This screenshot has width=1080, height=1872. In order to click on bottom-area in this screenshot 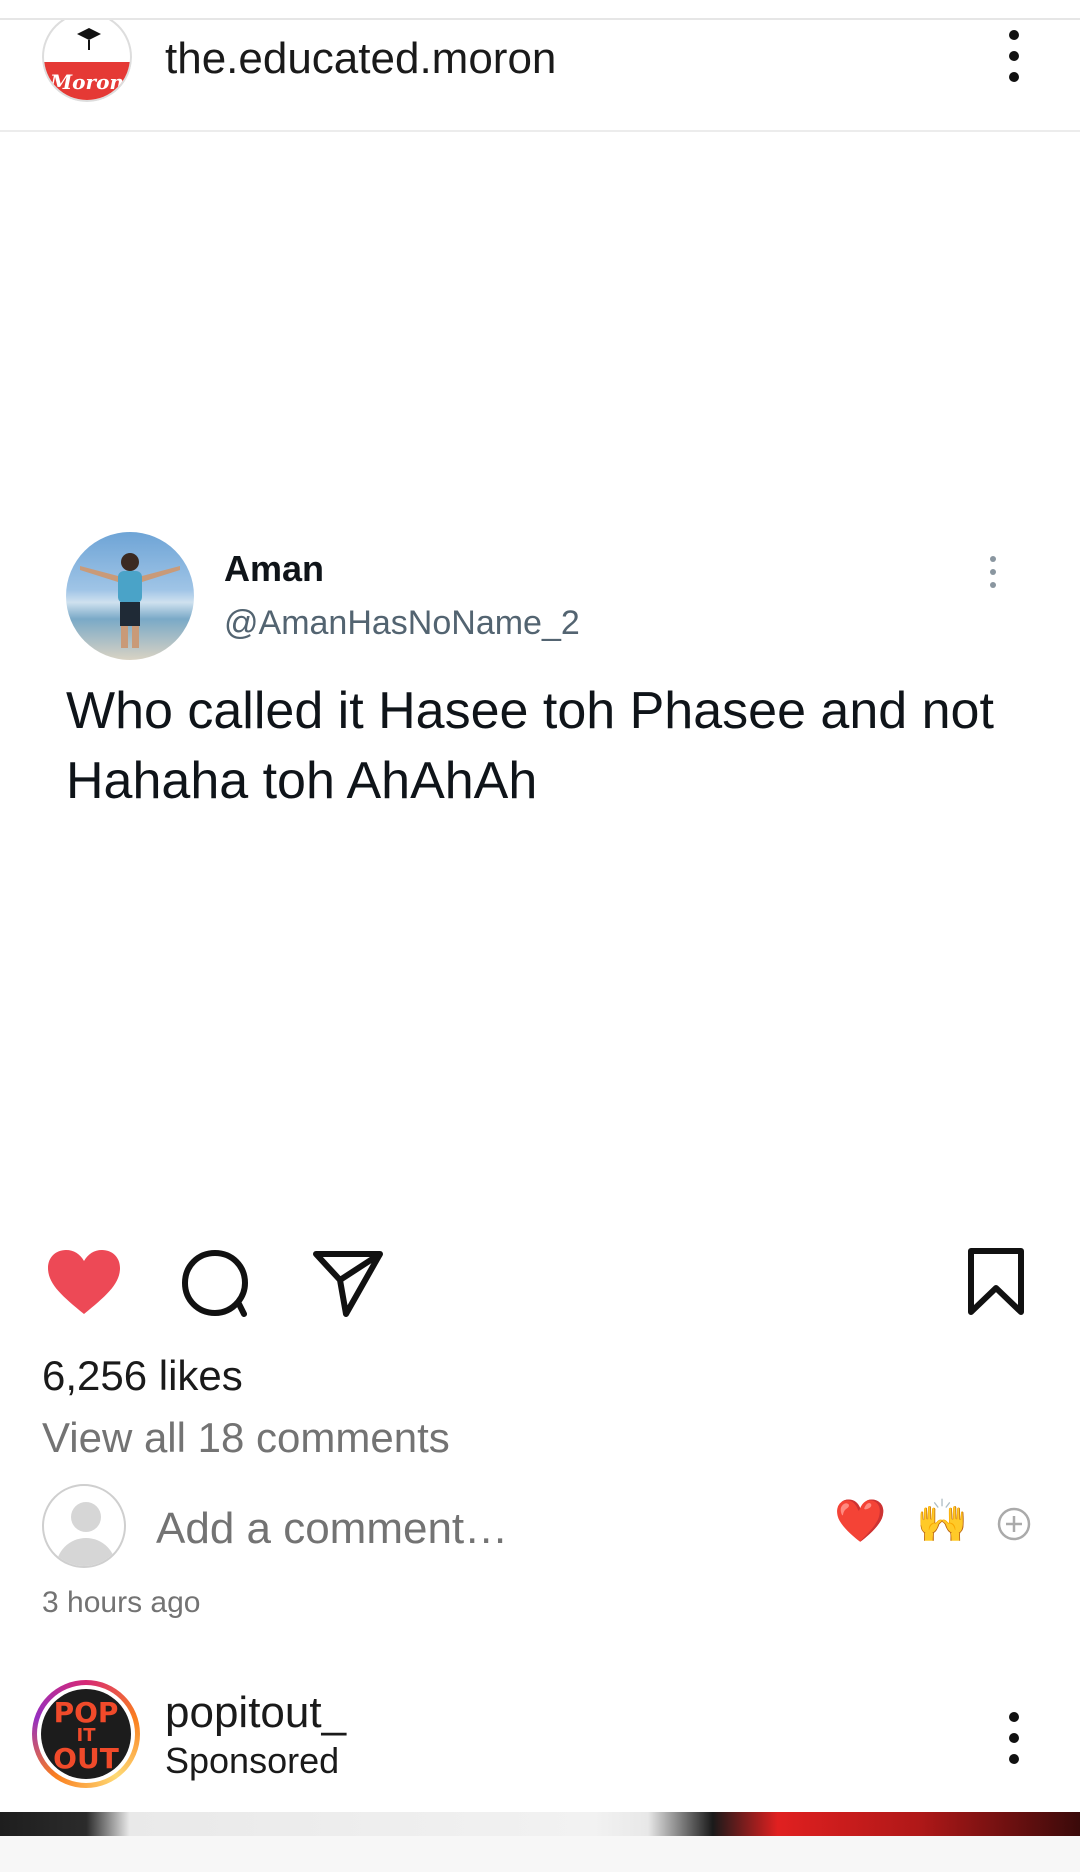, I will do `click(540, 1854)`.